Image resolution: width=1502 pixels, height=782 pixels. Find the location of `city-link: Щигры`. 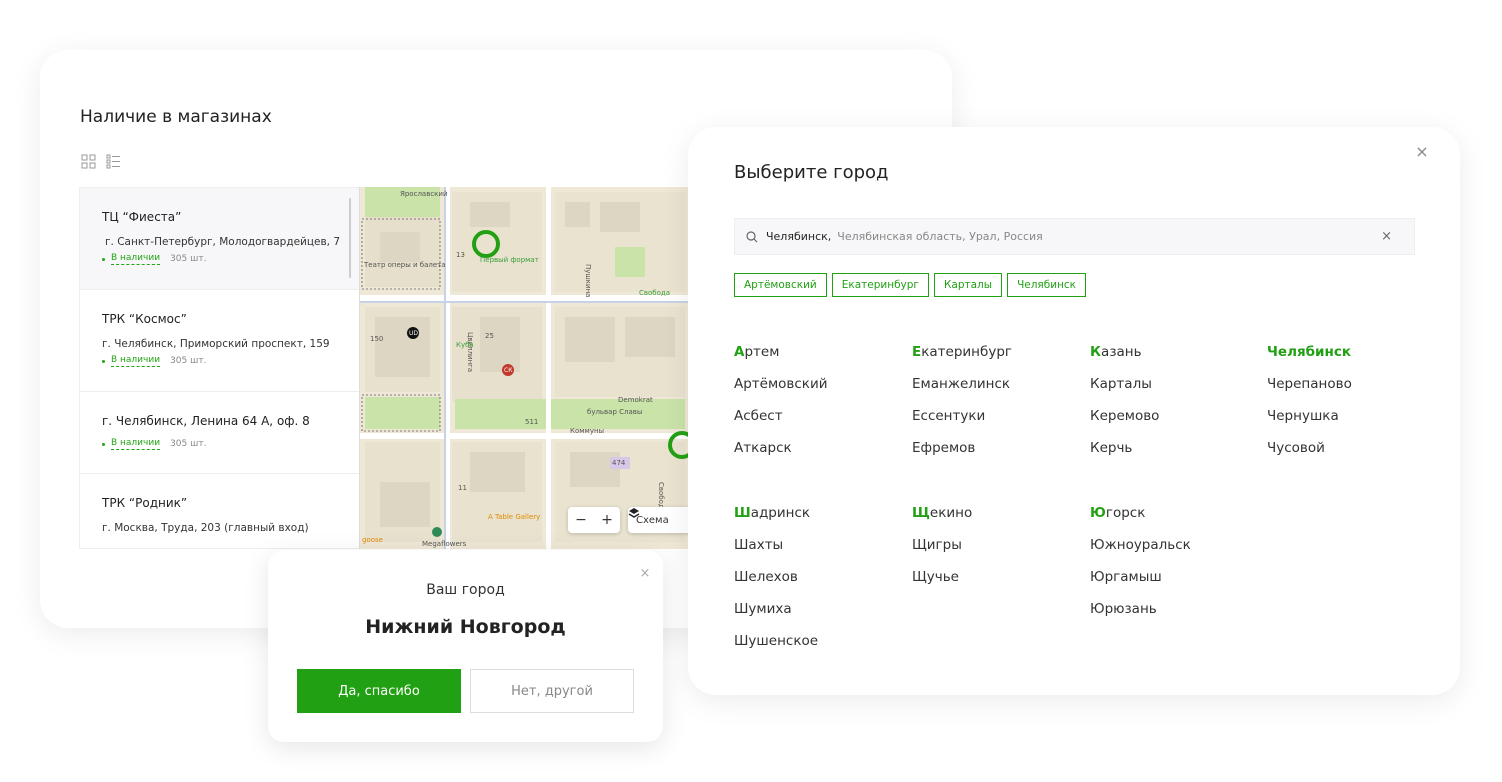

city-link: Щигры is located at coordinates (997, 553).